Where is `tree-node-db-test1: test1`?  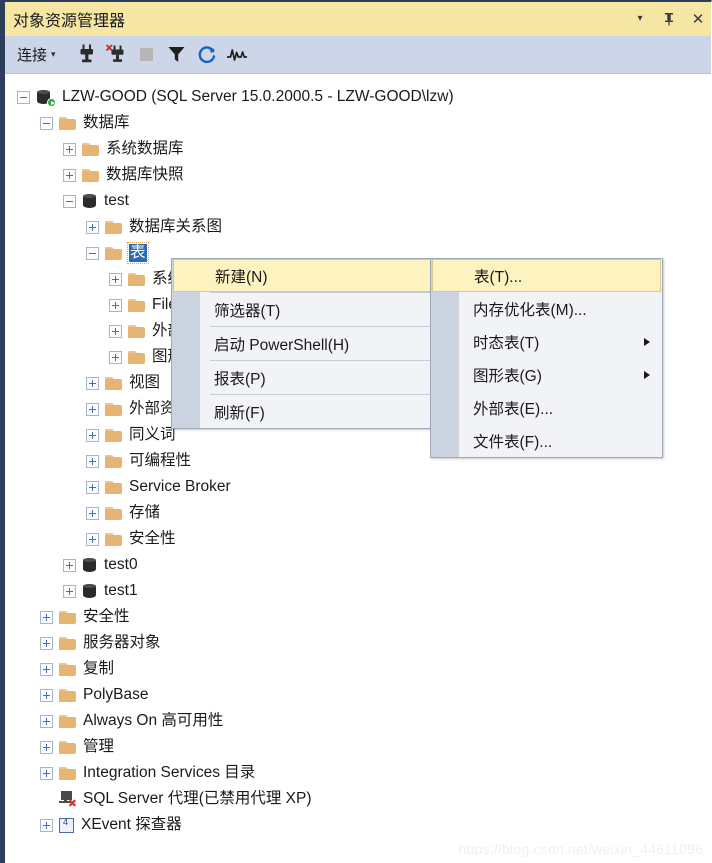 tree-node-db-test1: test1 is located at coordinates (358, 591).